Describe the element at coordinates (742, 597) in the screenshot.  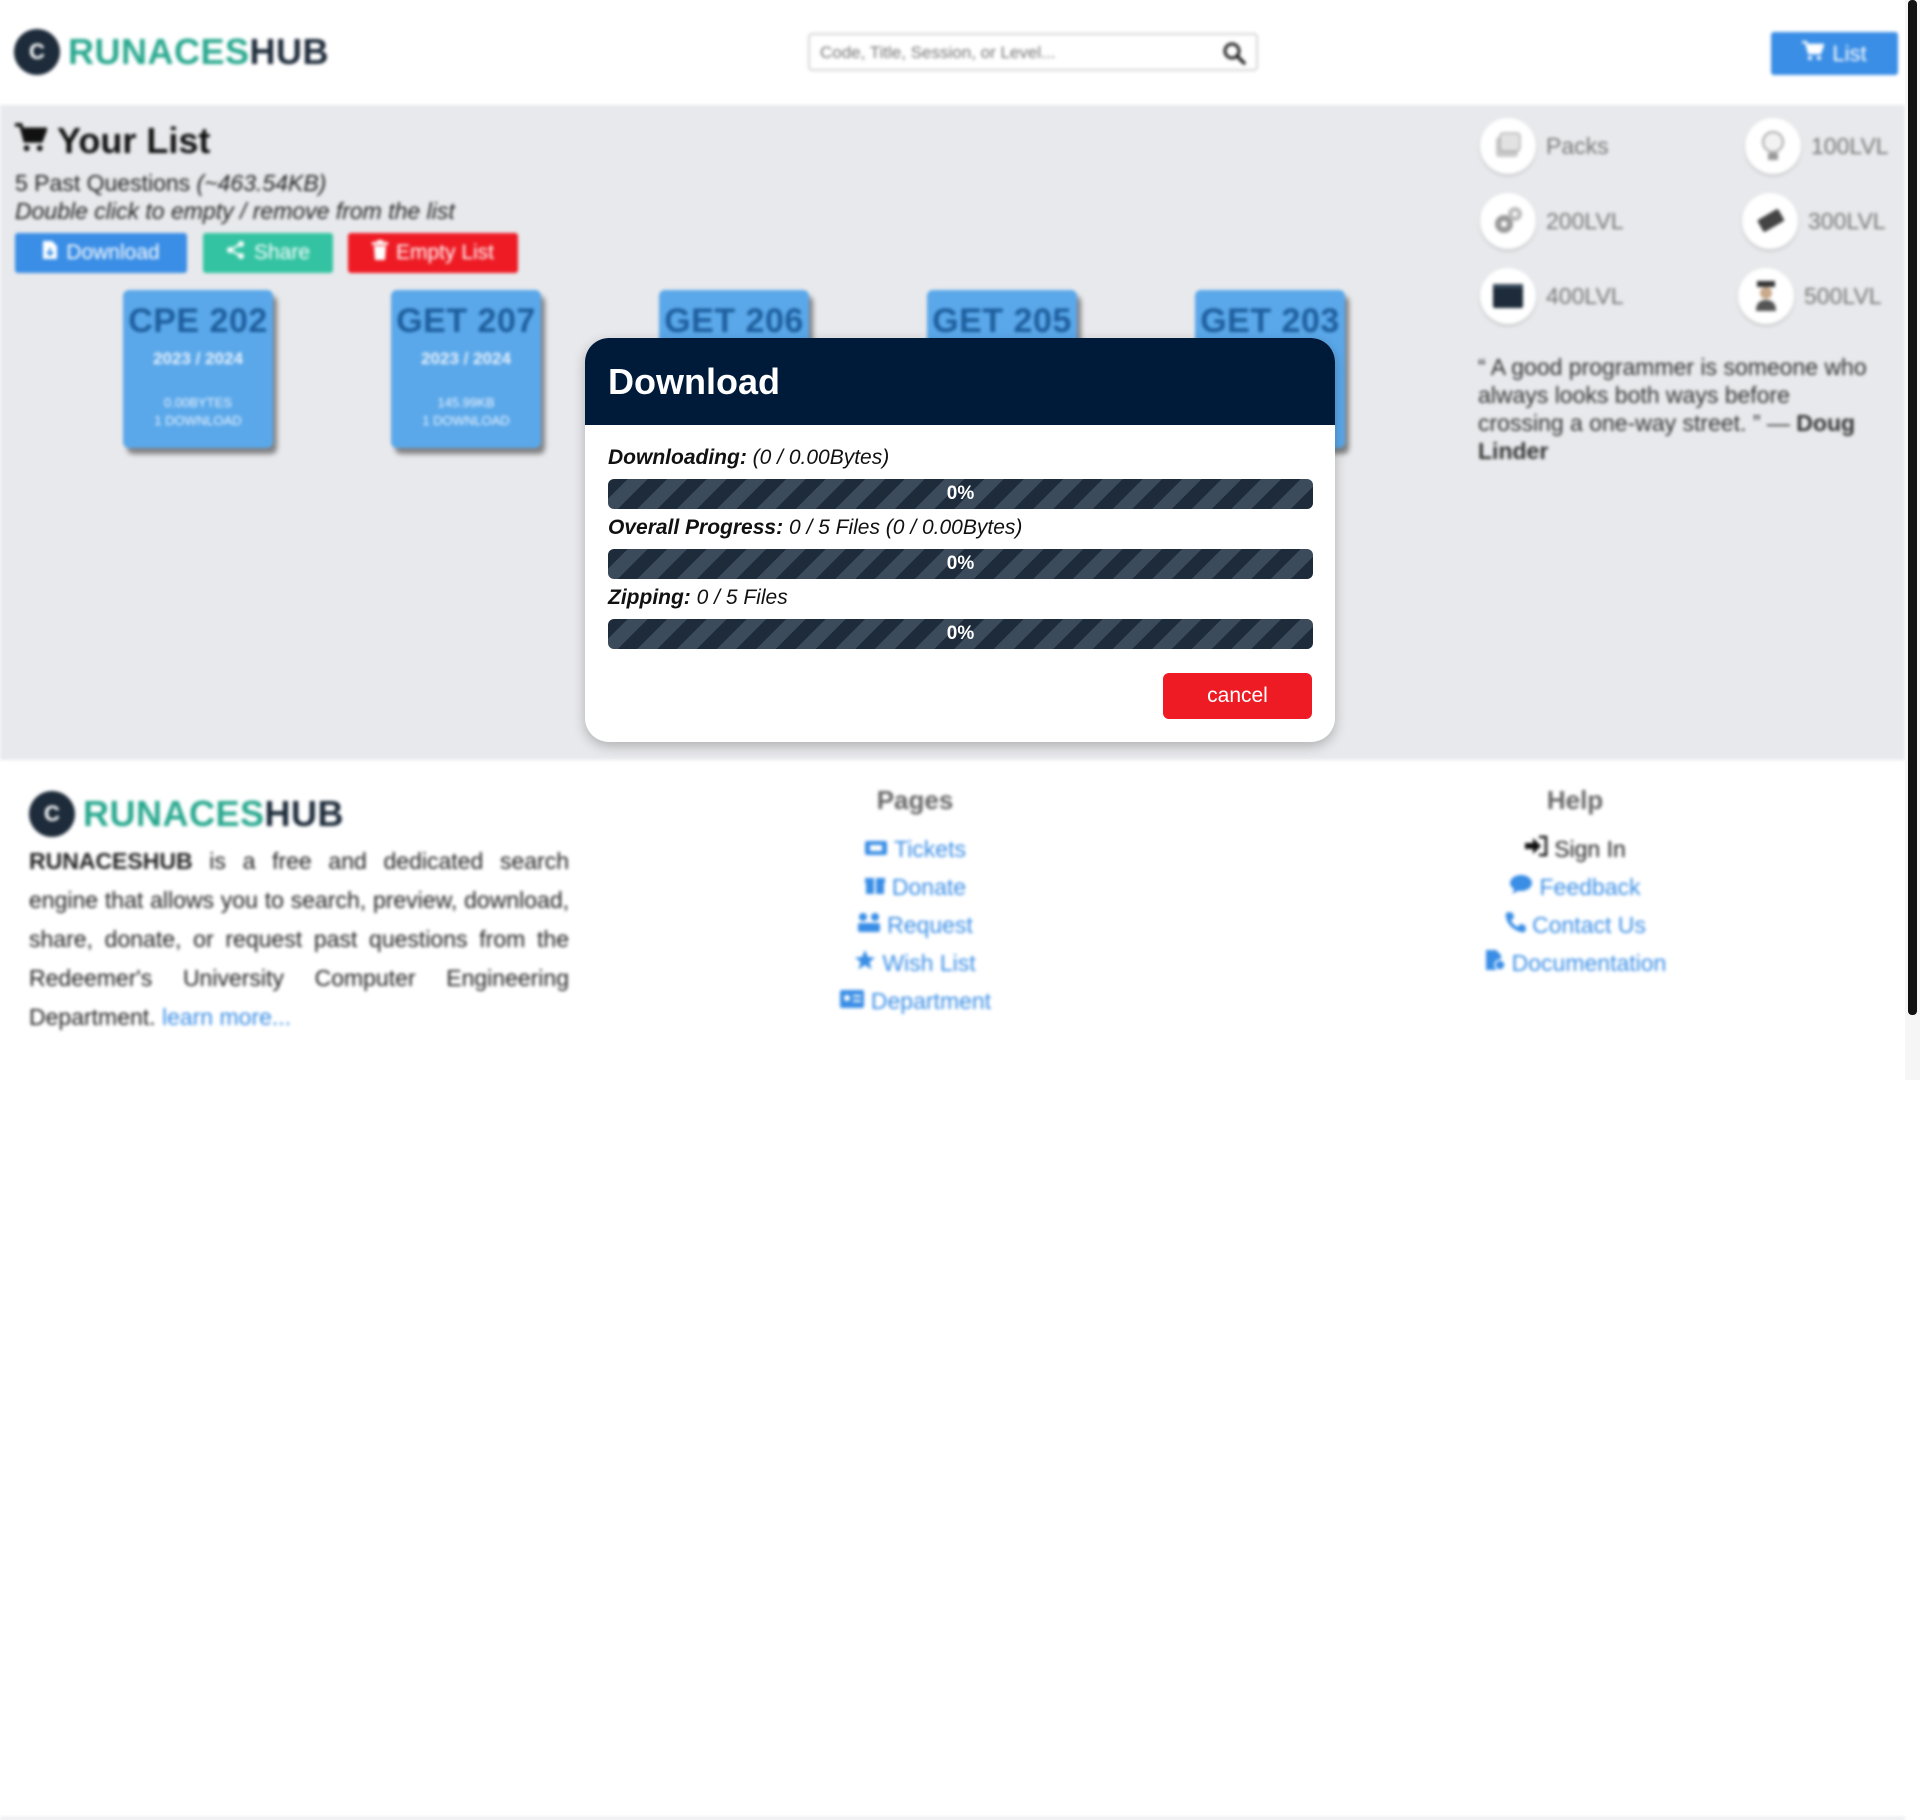
I see `zipping-value: 0 / 5 Files` at that location.